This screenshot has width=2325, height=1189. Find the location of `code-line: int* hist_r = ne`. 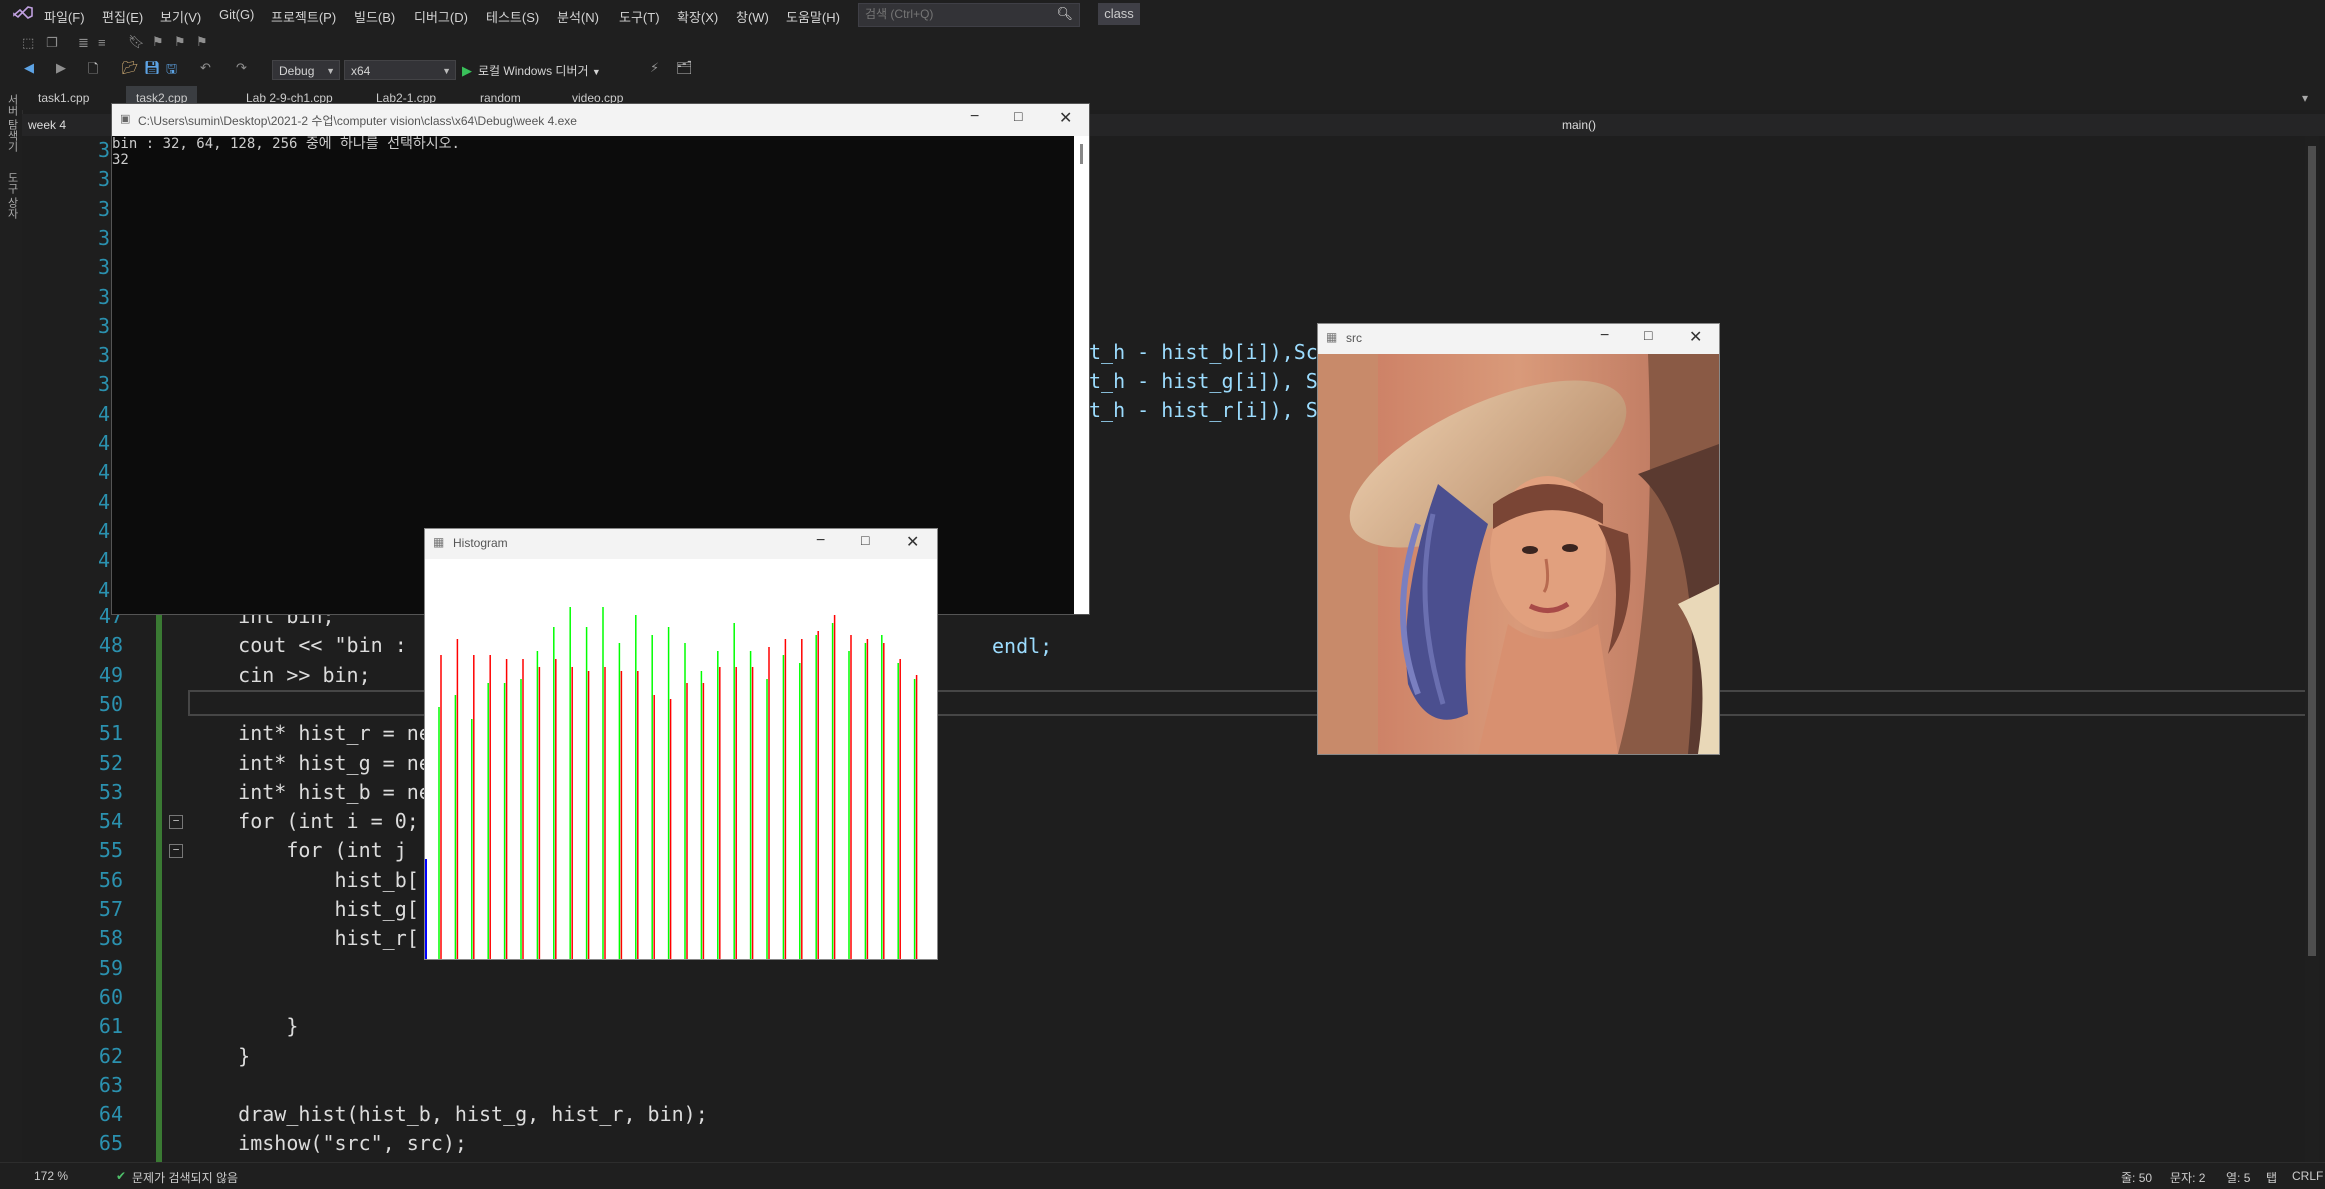

code-line: int* hist_r = ne is located at coordinates (310, 733).